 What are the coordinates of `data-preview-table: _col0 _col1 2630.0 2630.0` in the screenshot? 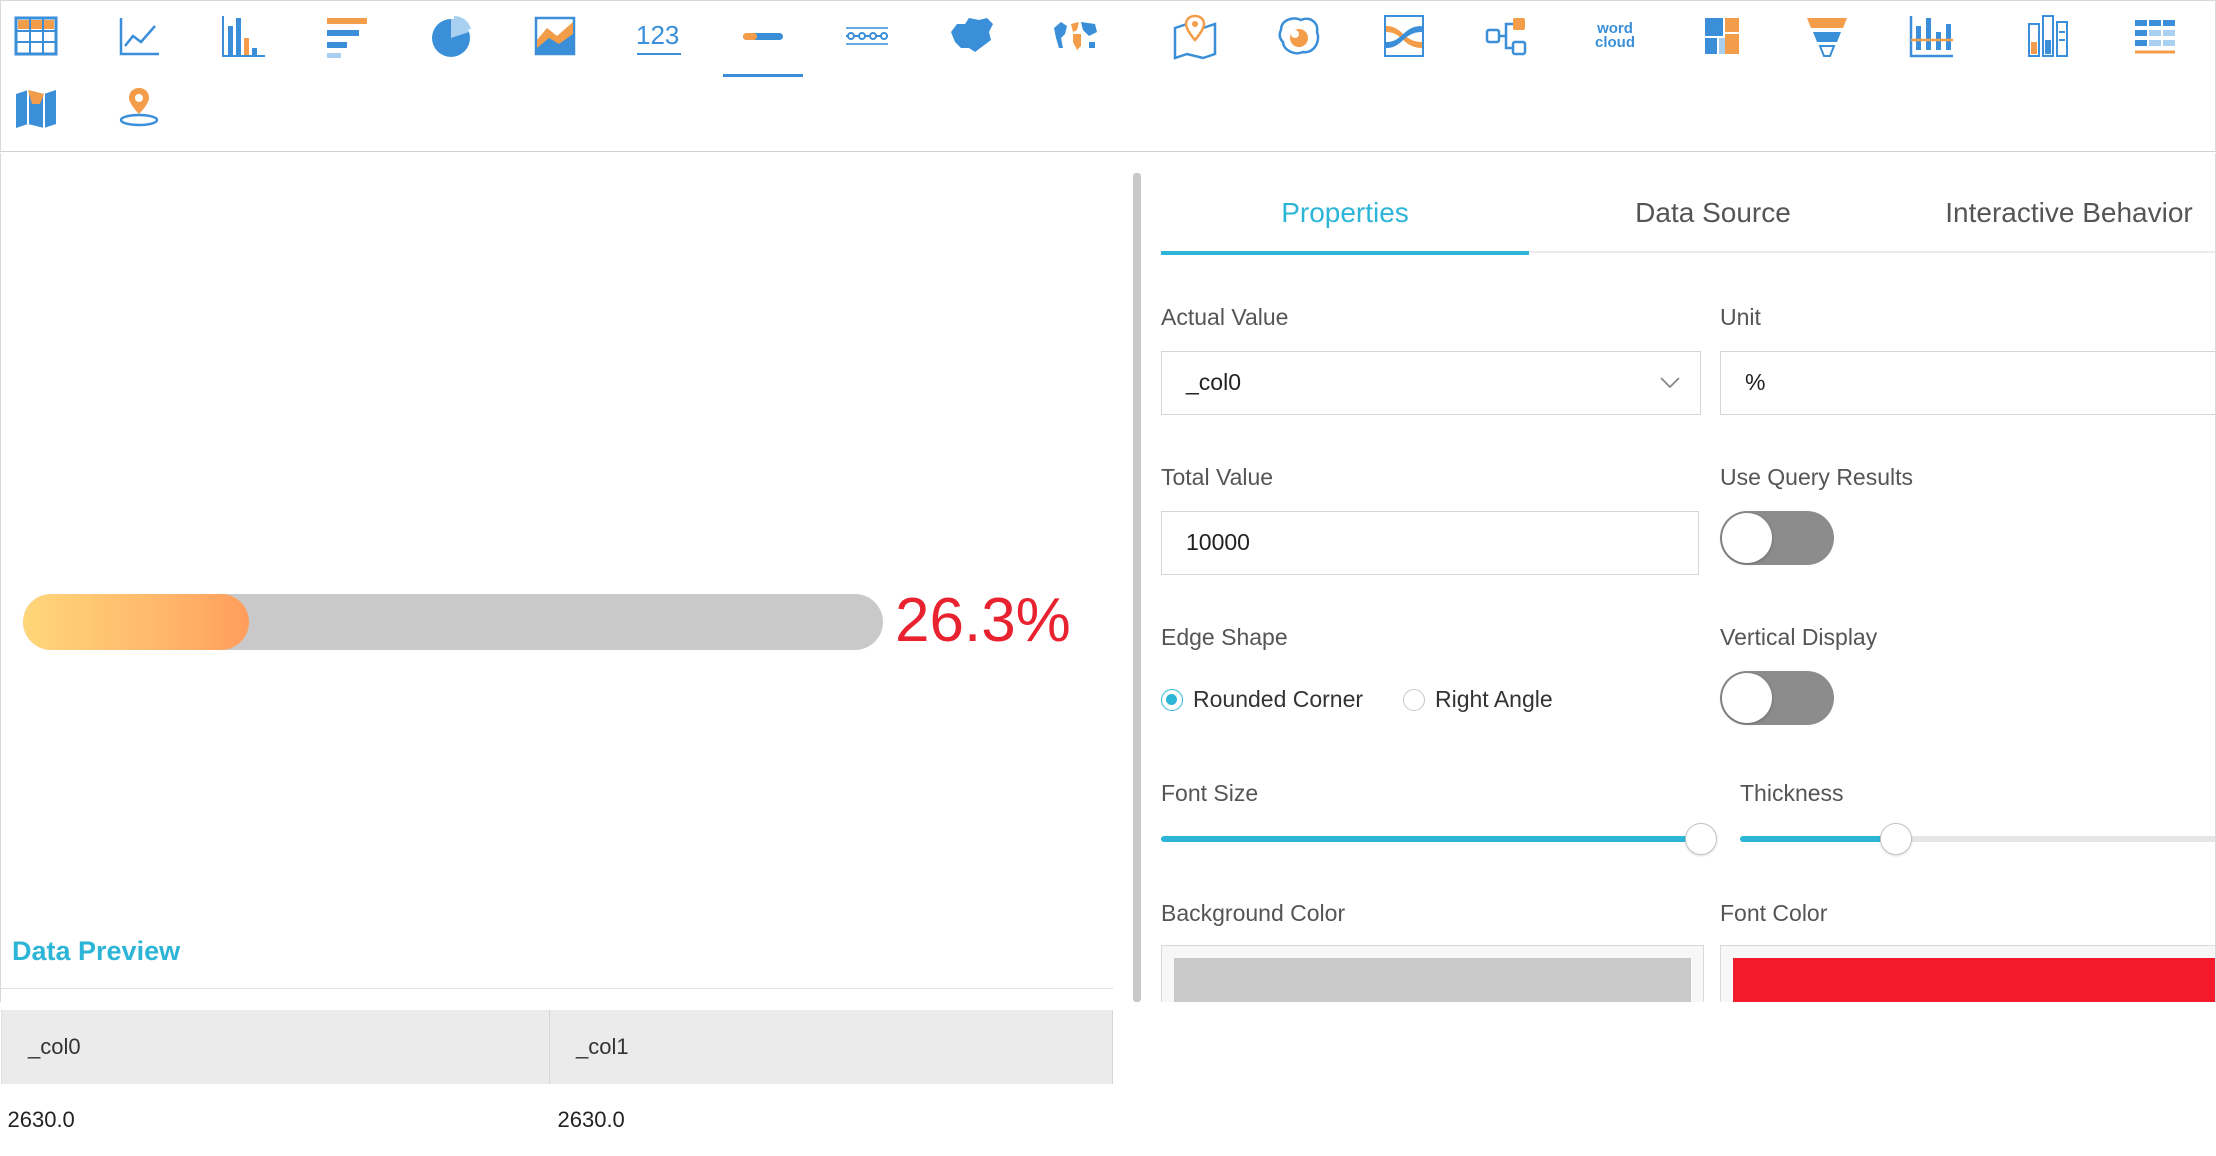 It's located at (557, 1083).